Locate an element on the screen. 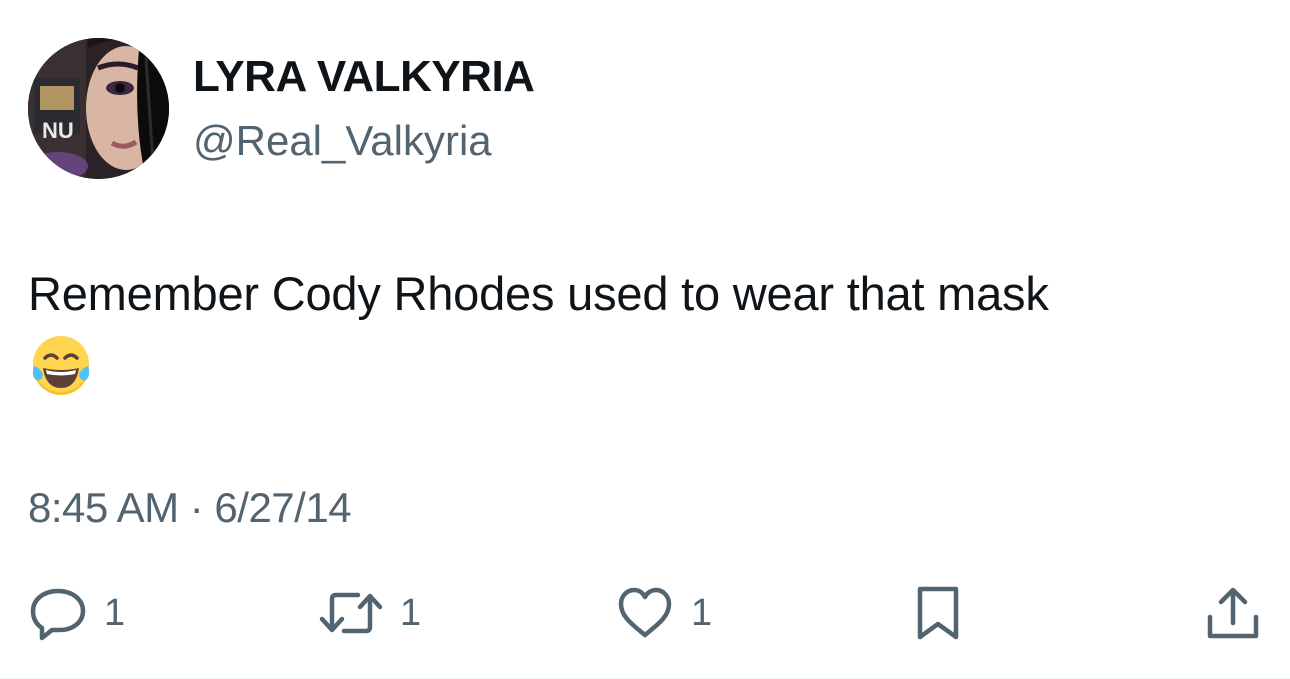 This screenshot has height=679, width=1290. author-handle: @Real_Valkyria is located at coordinates (342, 141).